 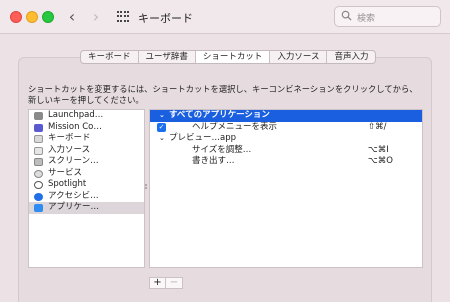 What do you see at coordinates (38, 116) in the screenshot?
I see `launchpad-icon` at bounding box center [38, 116].